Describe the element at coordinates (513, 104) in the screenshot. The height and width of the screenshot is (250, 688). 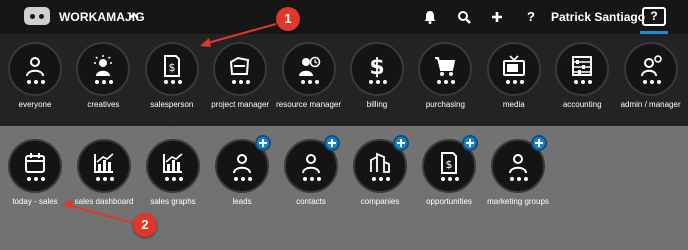
I see `row1-tile-label: media` at that location.